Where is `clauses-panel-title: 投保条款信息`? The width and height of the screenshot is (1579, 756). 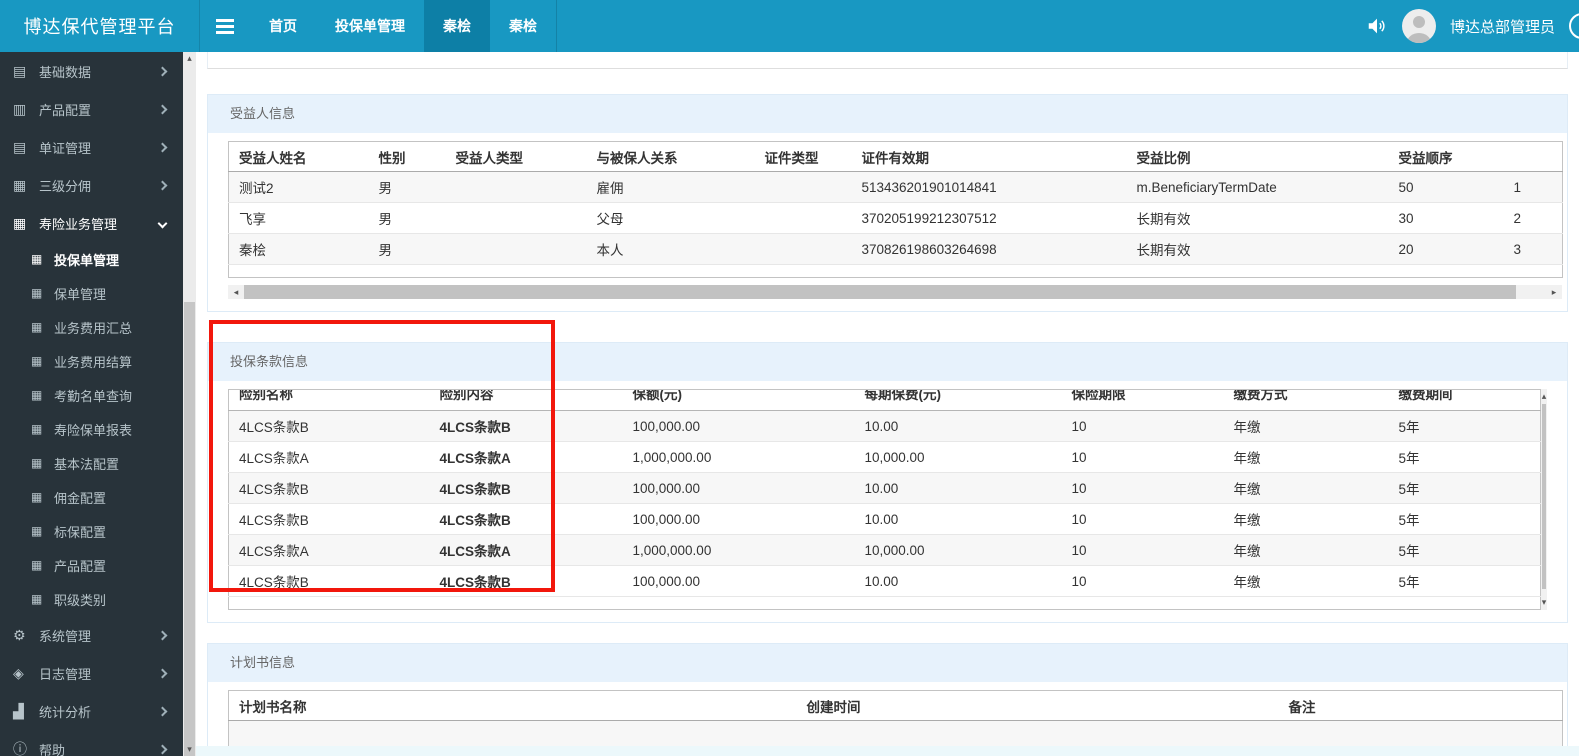 clauses-panel-title: 投保条款信息 is located at coordinates (887, 362).